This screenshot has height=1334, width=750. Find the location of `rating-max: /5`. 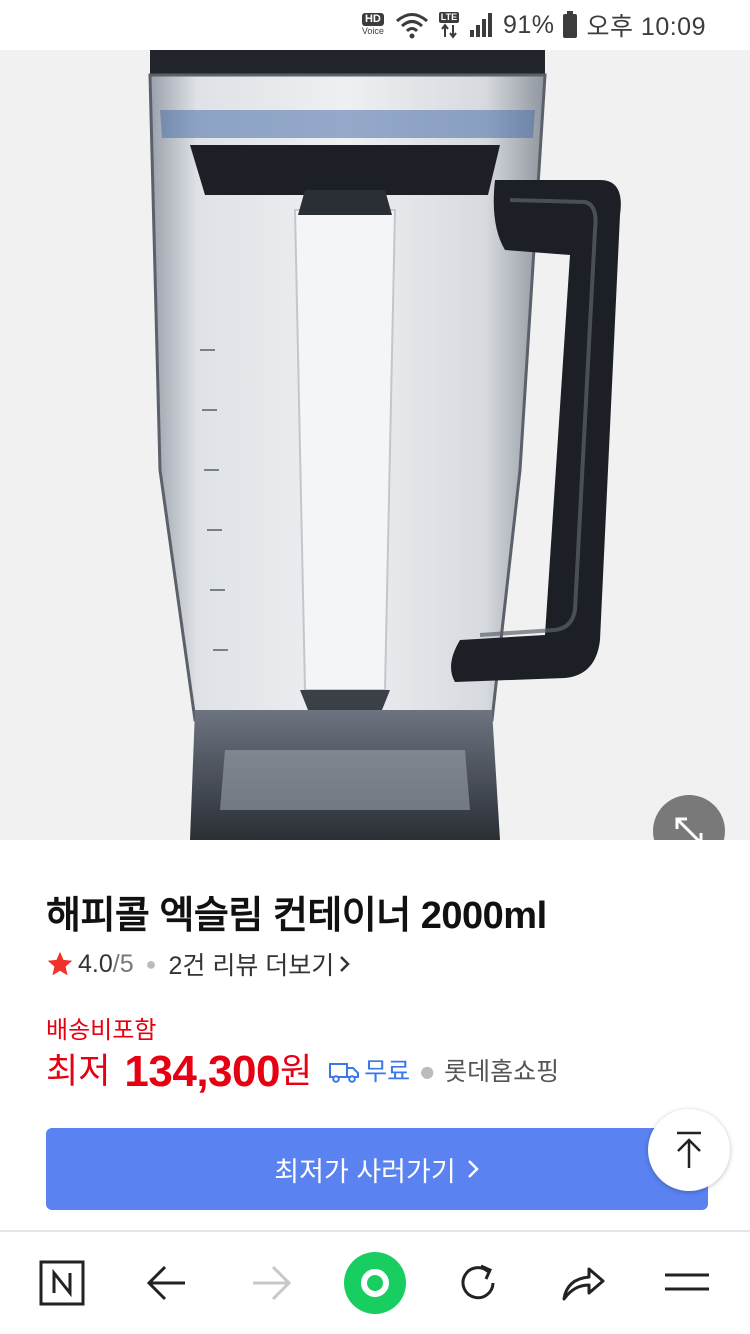

rating-max: /5 is located at coordinates (123, 963).